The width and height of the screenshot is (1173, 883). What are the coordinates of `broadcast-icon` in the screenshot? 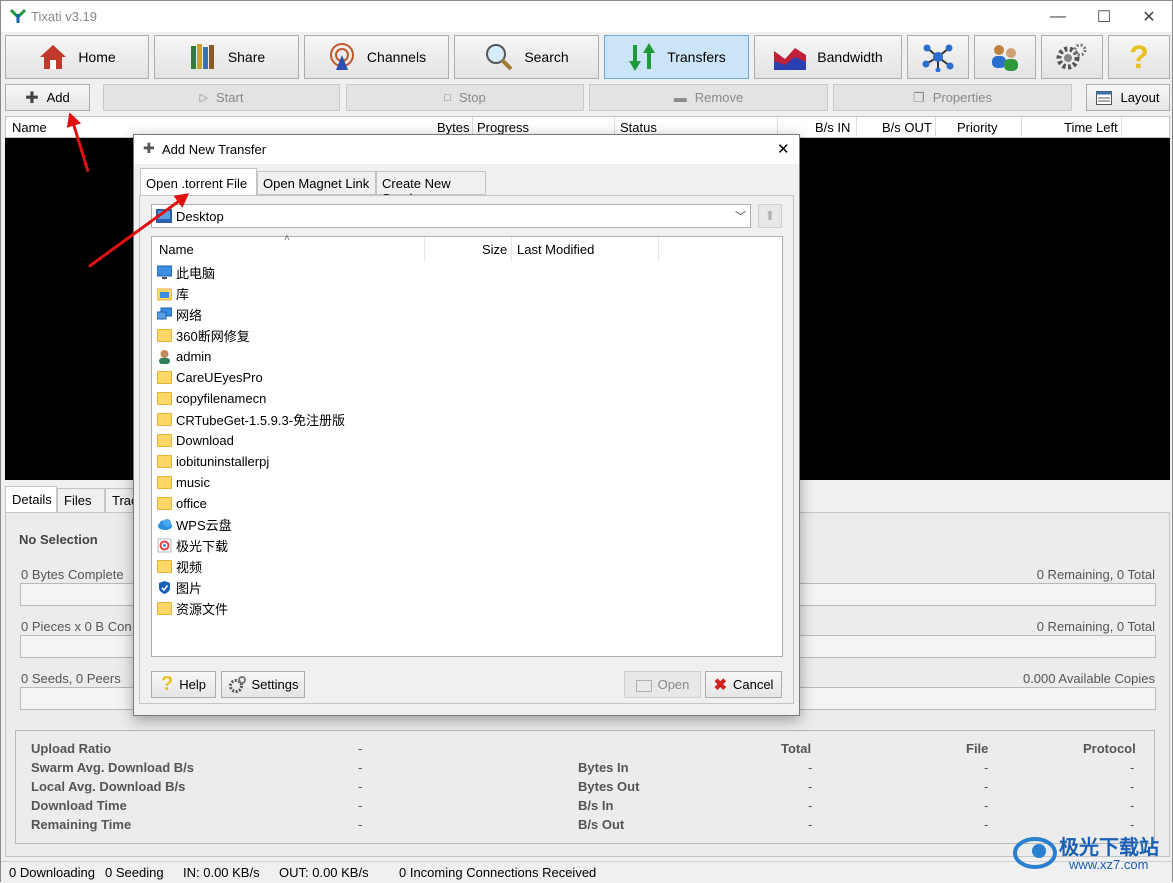 It's located at (341, 56).